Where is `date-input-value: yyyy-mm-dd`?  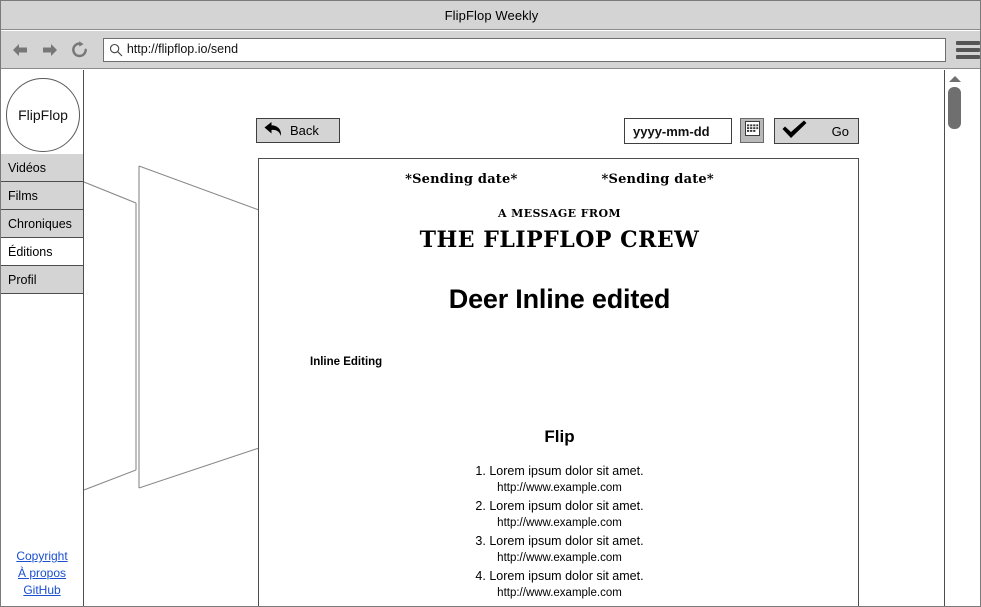 date-input-value: yyyy-mm-dd is located at coordinates (671, 131).